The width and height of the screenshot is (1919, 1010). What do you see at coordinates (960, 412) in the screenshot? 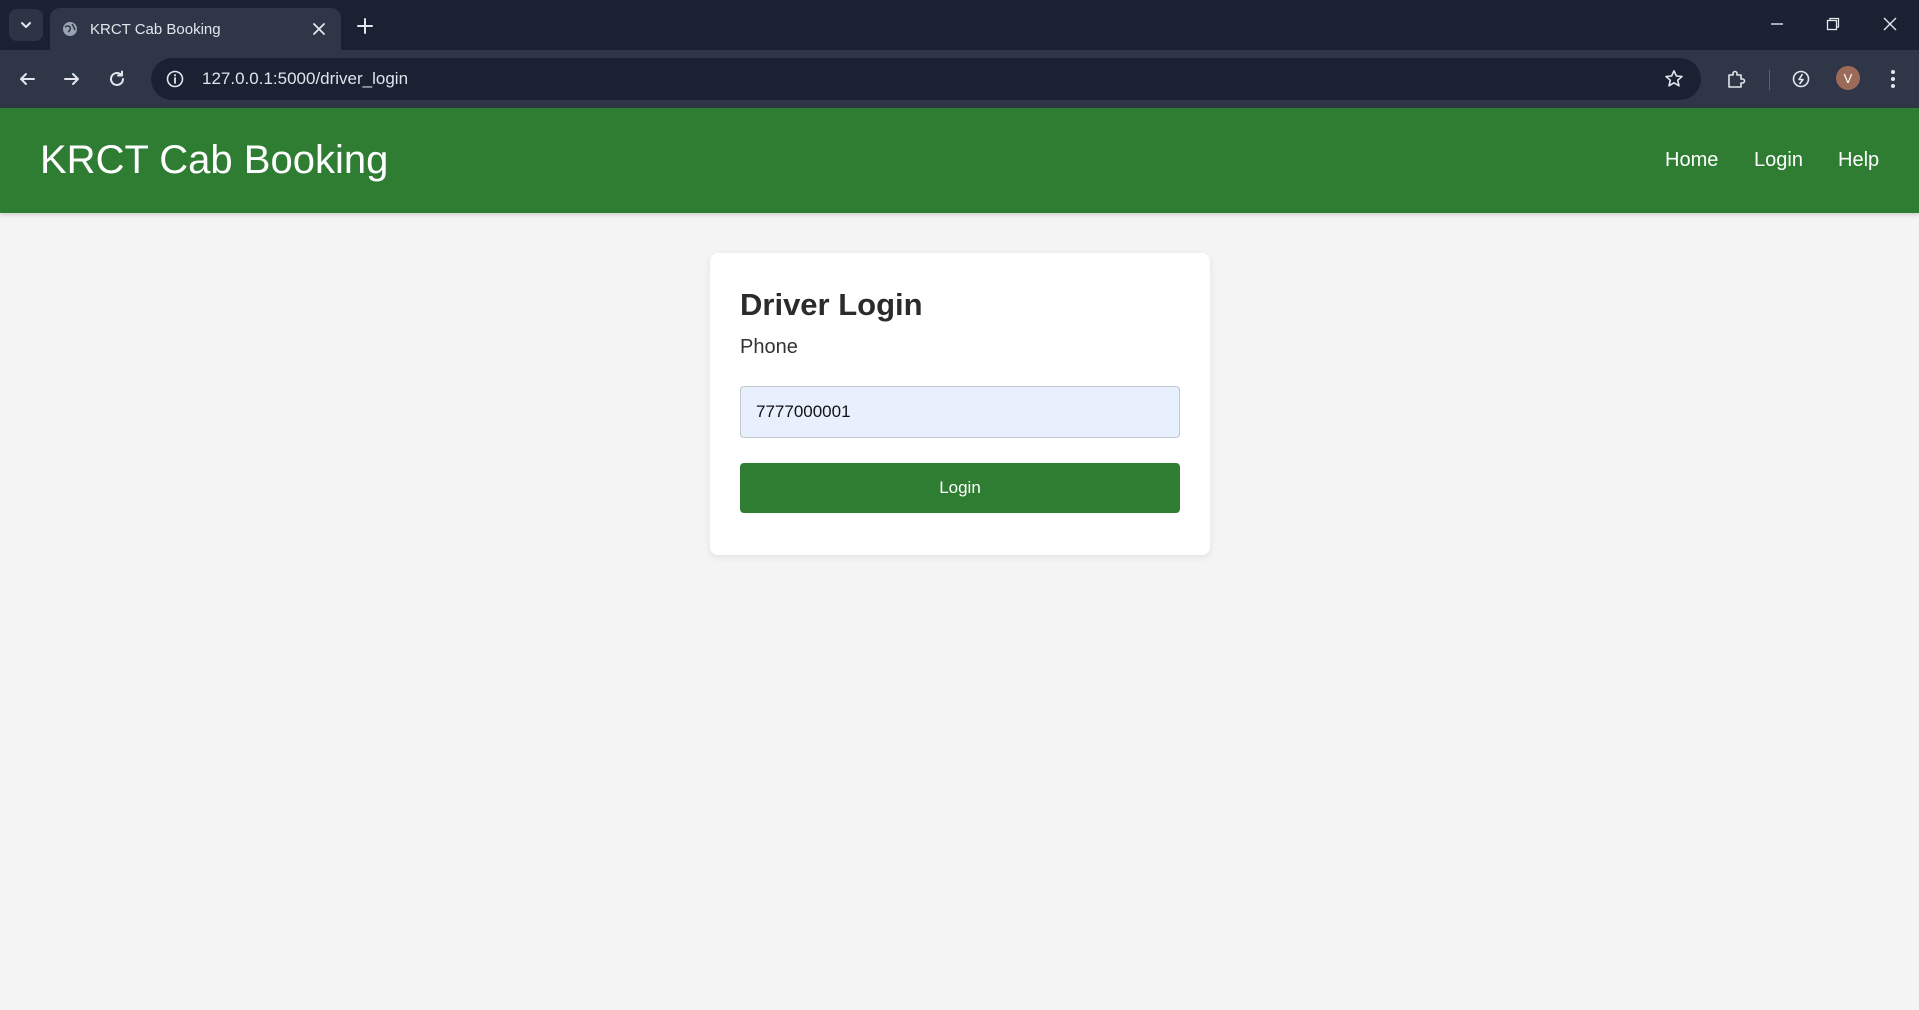
I see `phone-input` at bounding box center [960, 412].